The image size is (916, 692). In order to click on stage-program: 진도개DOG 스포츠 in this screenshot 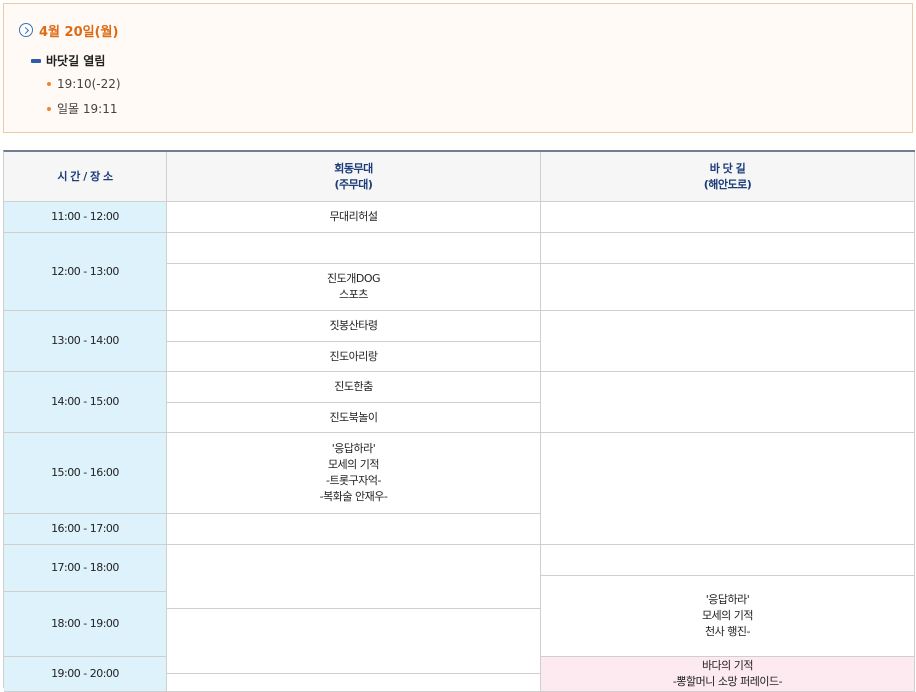, I will do `click(354, 287)`.